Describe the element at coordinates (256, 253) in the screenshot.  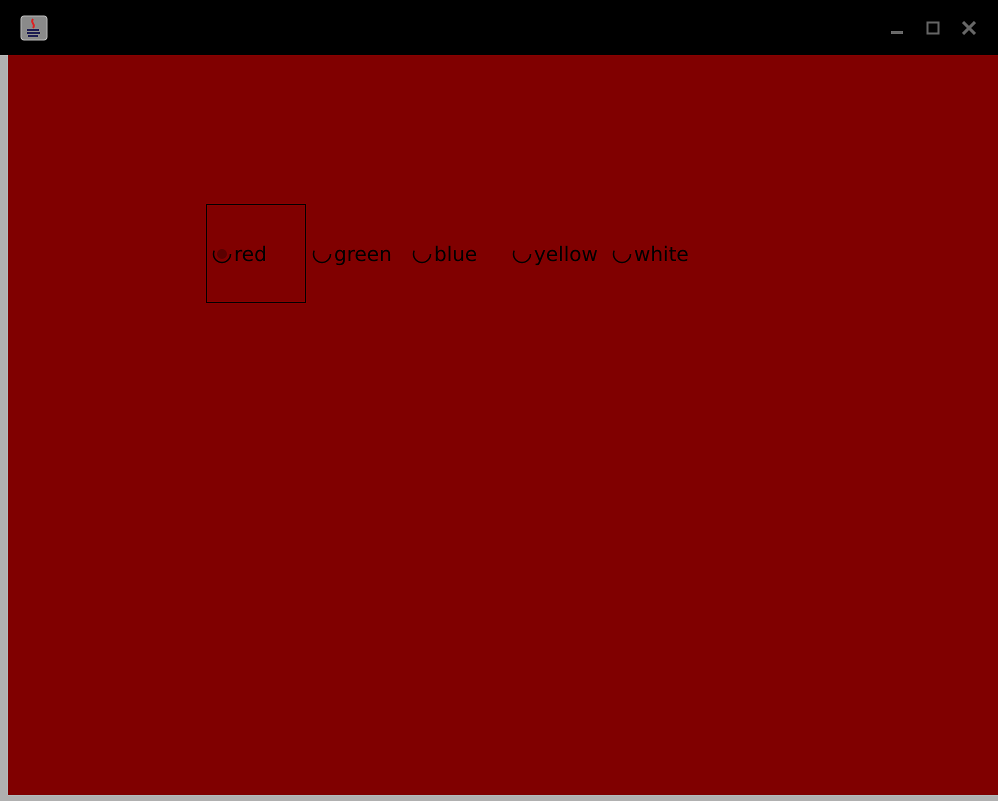
I see `radio-option: red` at that location.